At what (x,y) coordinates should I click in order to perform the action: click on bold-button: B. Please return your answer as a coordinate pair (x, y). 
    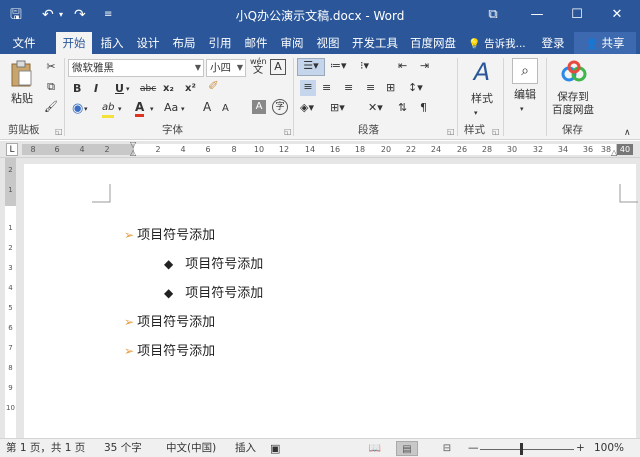
    Looking at the image, I should click on (77, 89).